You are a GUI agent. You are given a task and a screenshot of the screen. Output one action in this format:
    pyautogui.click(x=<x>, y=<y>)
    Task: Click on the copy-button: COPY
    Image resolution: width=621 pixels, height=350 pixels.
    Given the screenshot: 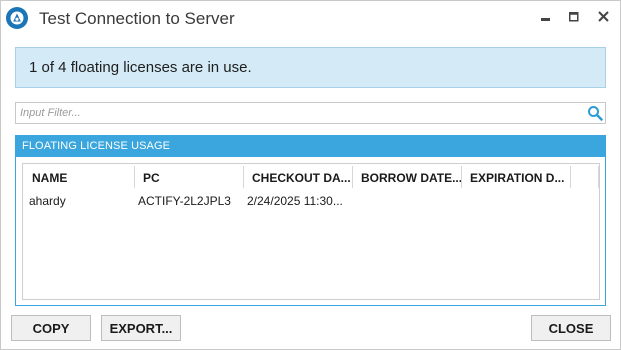 What is the action you would take?
    pyautogui.click(x=51, y=328)
    